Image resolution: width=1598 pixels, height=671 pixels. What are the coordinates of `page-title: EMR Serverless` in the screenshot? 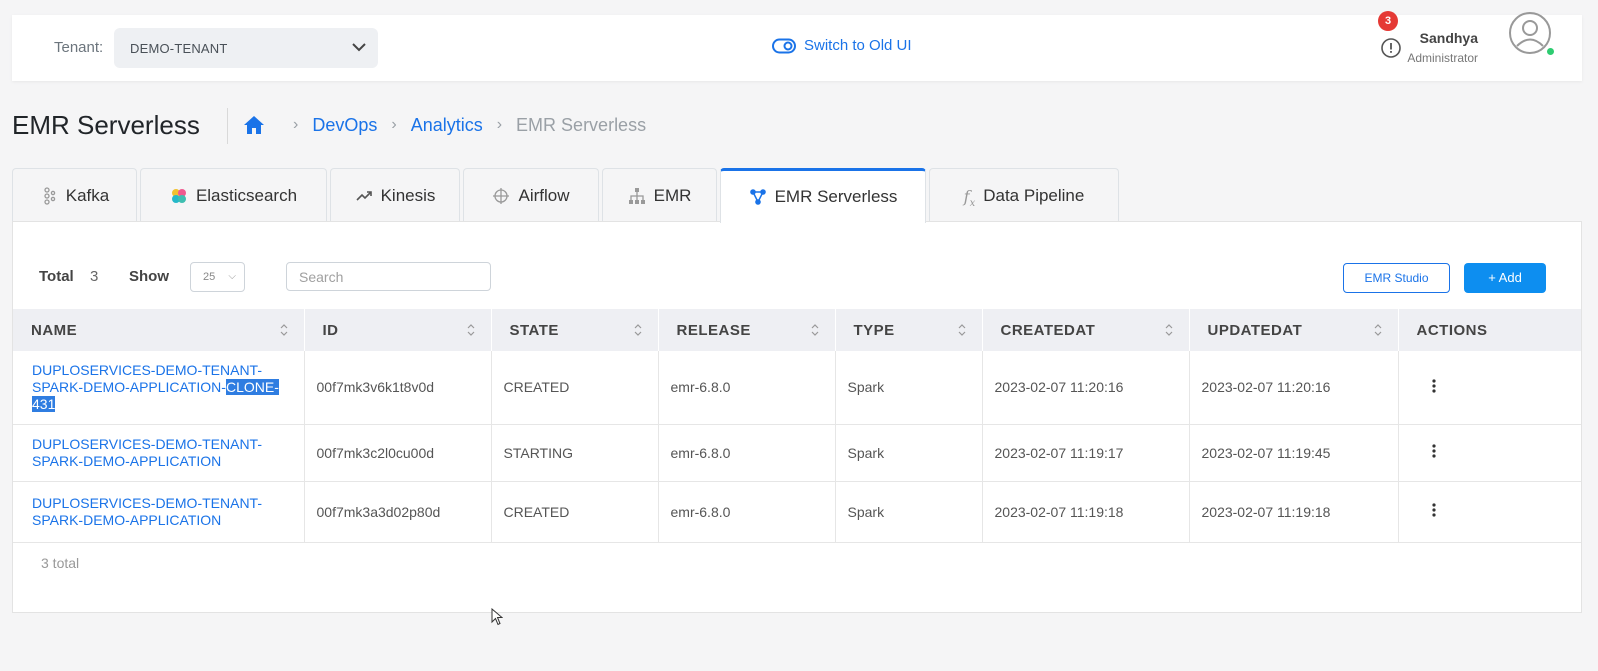 It's located at (106, 125).